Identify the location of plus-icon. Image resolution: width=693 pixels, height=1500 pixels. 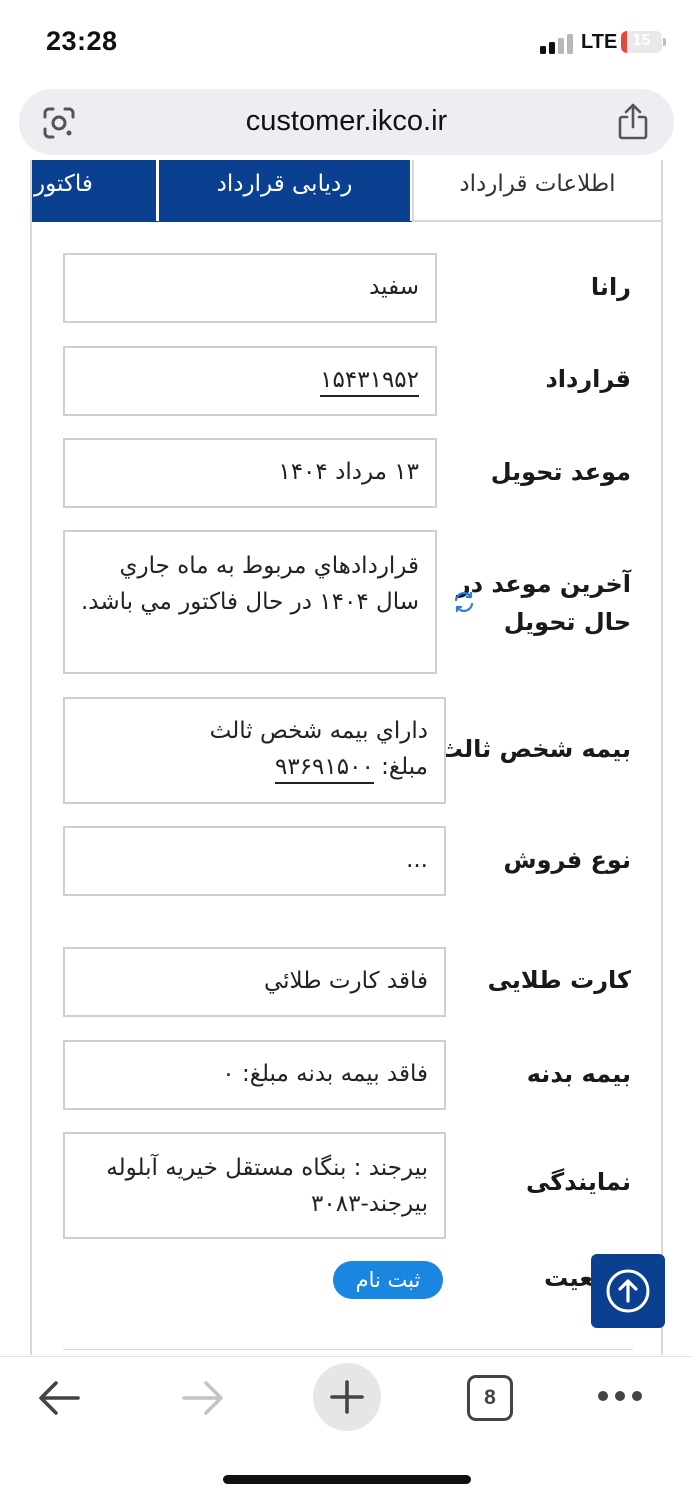
(347, 1397).